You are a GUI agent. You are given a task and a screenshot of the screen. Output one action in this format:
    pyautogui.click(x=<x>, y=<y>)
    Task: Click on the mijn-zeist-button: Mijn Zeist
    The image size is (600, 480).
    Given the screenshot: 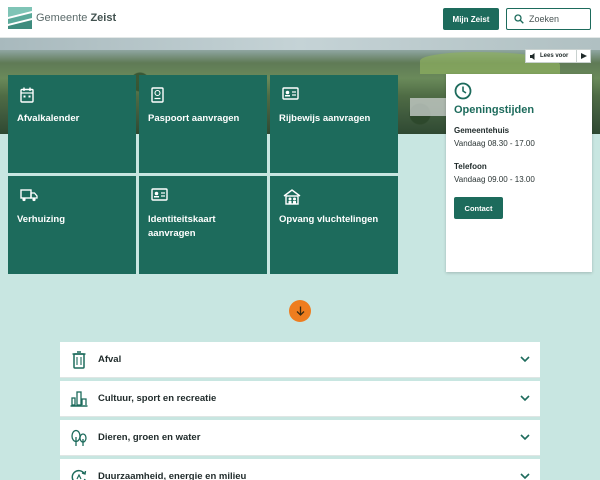 What is the action you would take?
    pyautogui.click(x=471, y=19)
    